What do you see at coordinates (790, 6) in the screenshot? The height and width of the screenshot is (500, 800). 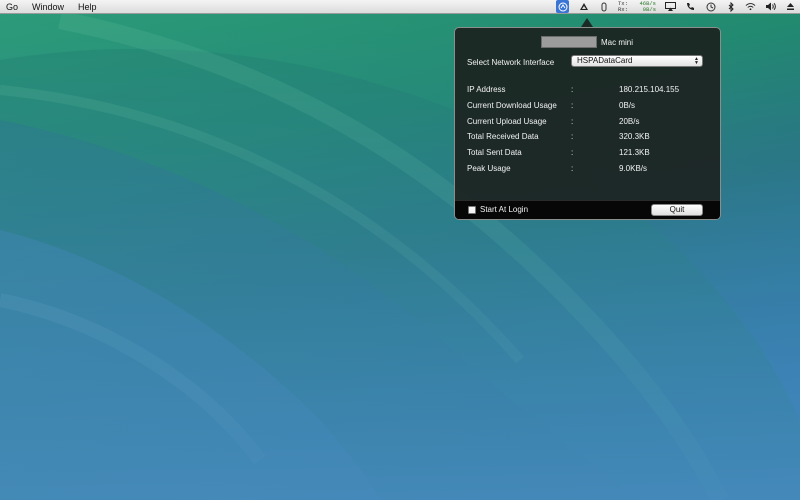 I see `eject-icon` at bounding box center [790, 6].